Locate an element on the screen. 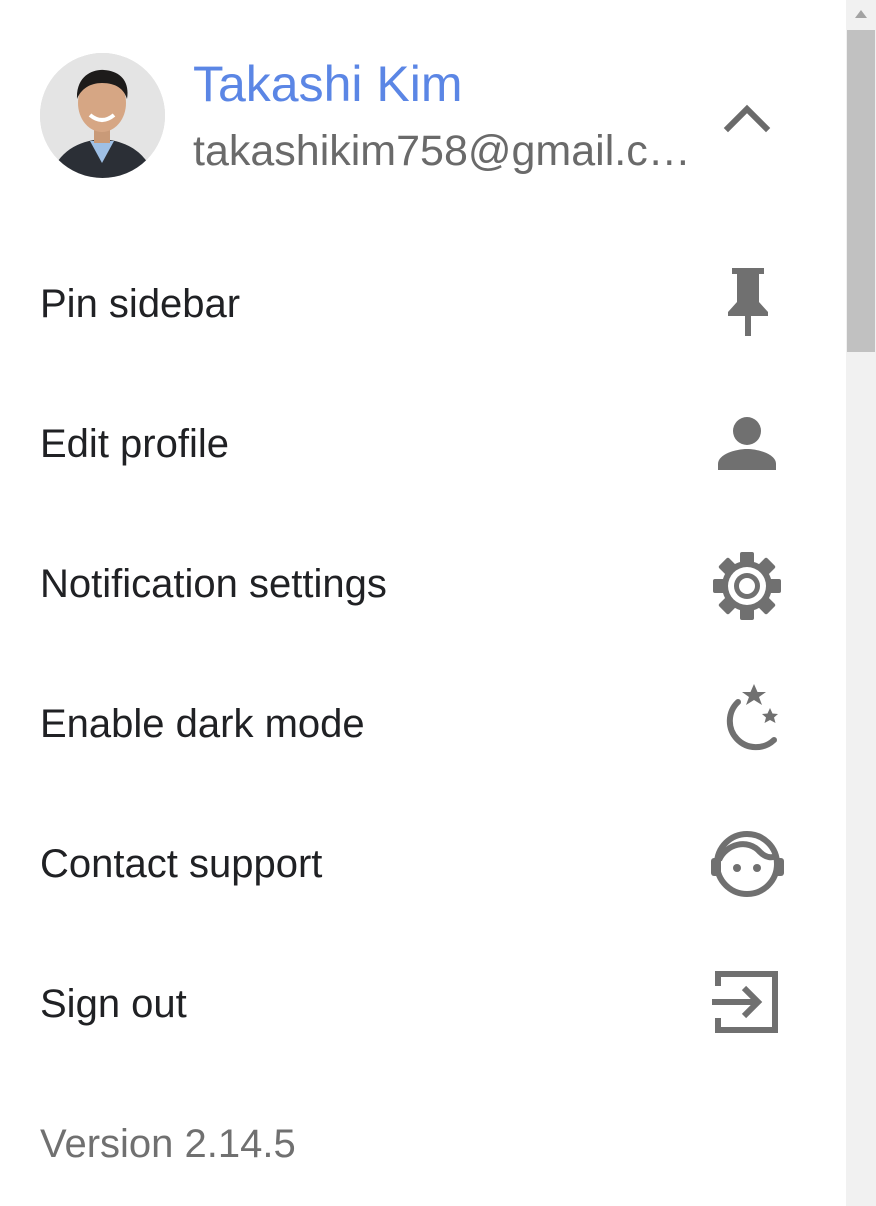 The image size is (876, 1206). menu-item-pin-sidebar: Pin sidebar is located at coordinates (423, 304).